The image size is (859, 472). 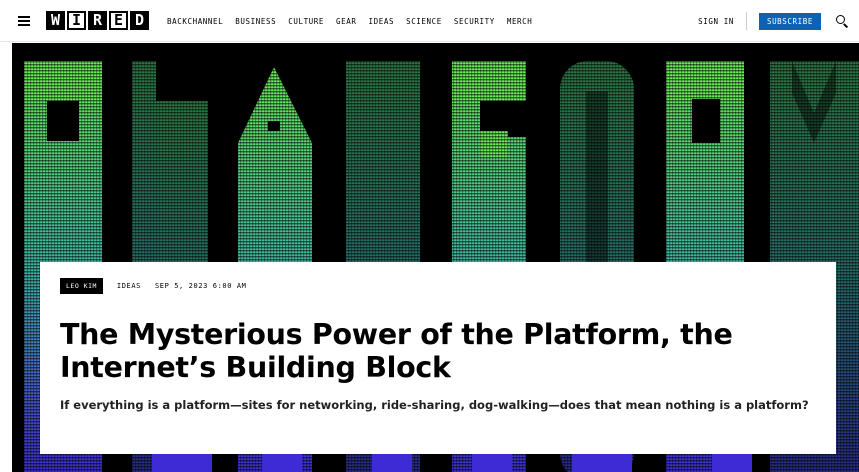 What do you see at coordinates (424, 21) in the screenshot?
I see `nav-link-science: SCIENCE` at bounding box center [424, 21].